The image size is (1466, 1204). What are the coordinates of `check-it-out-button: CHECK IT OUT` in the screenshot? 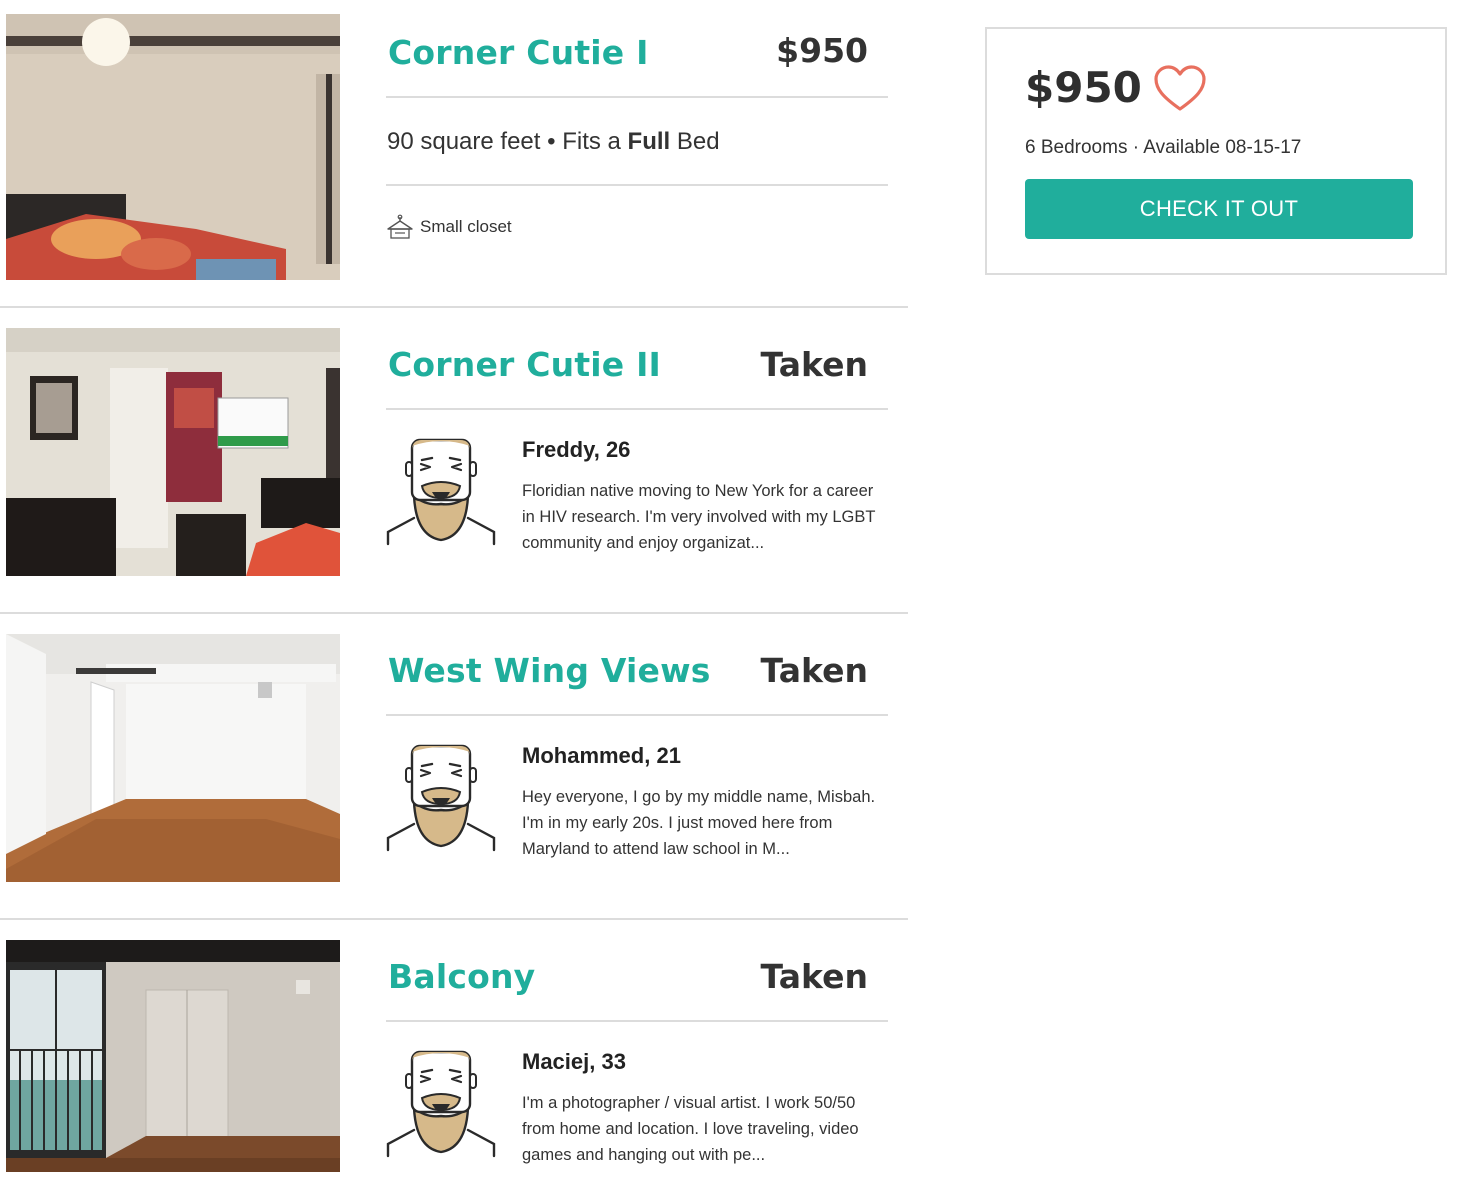 It's located at (1219, 209).